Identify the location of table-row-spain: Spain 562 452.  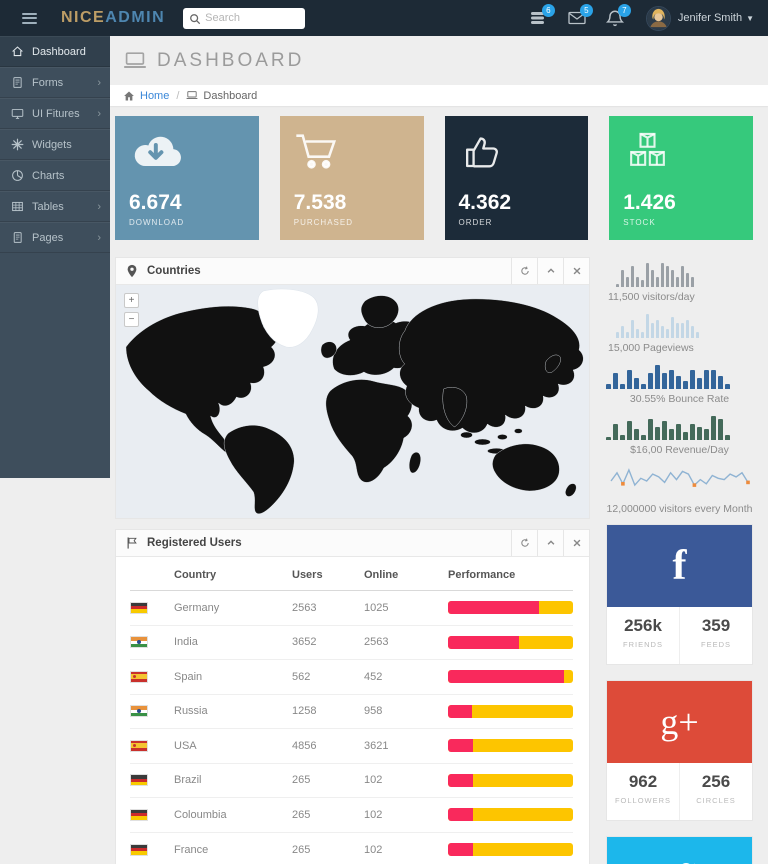
(351, 677).